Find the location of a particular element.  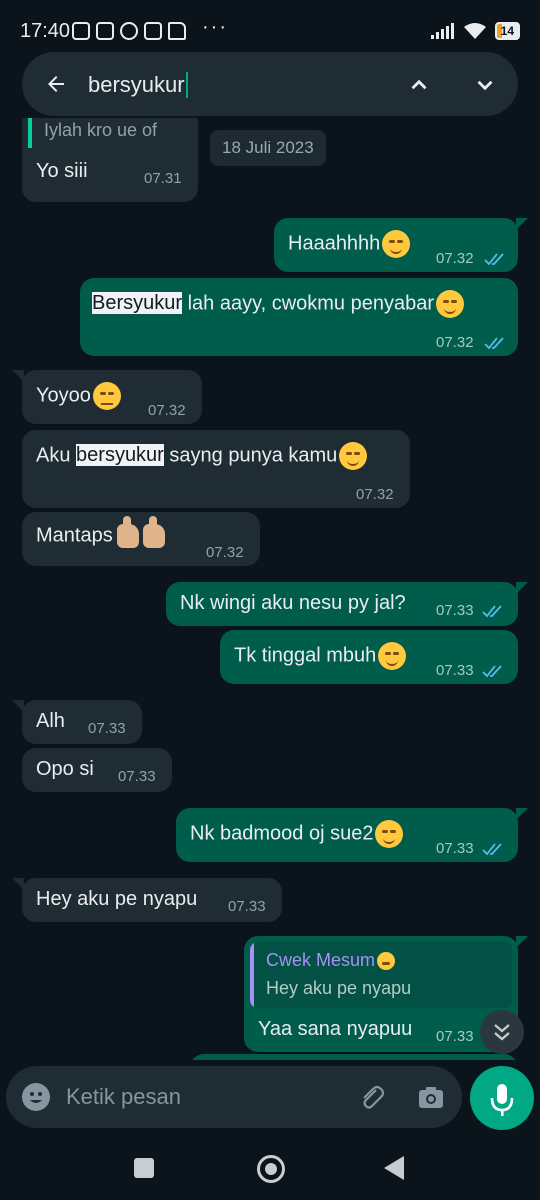

message-incoming: Aku bersyukur sayng punya kamu 07.32 is located at coordinates (216, 469).